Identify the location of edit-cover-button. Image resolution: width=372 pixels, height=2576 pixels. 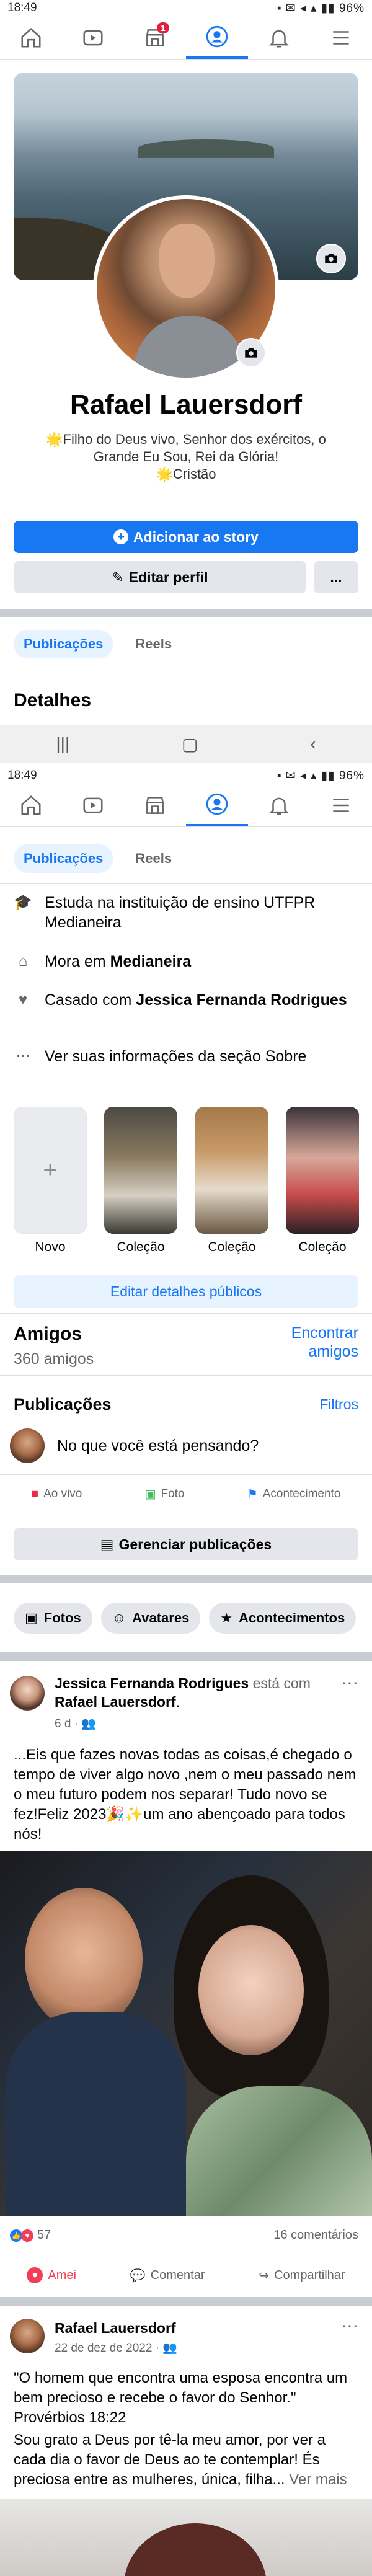
(331, 258).